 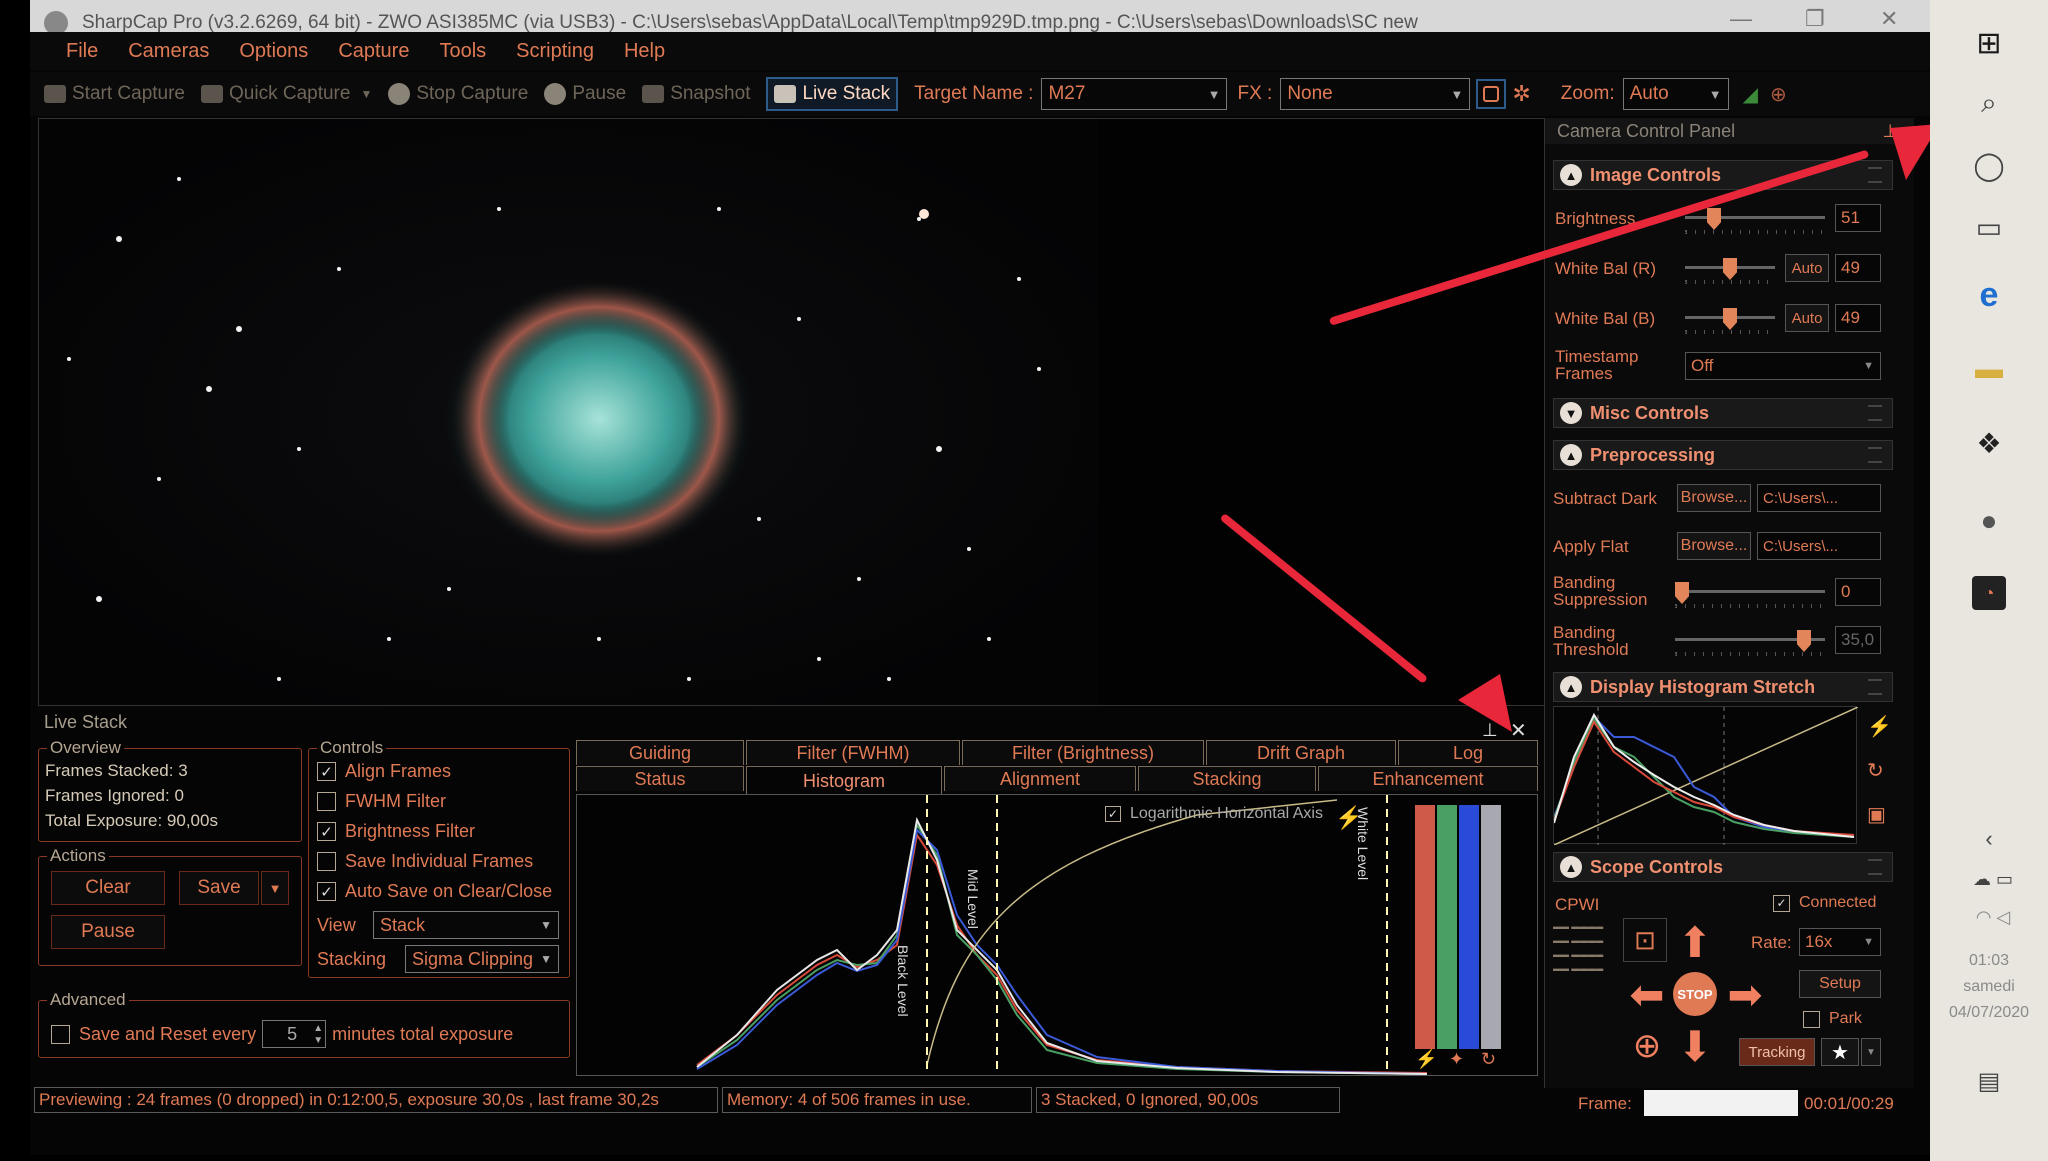 I want to click on stop-button: STOP, so click(x=1695, y=994).